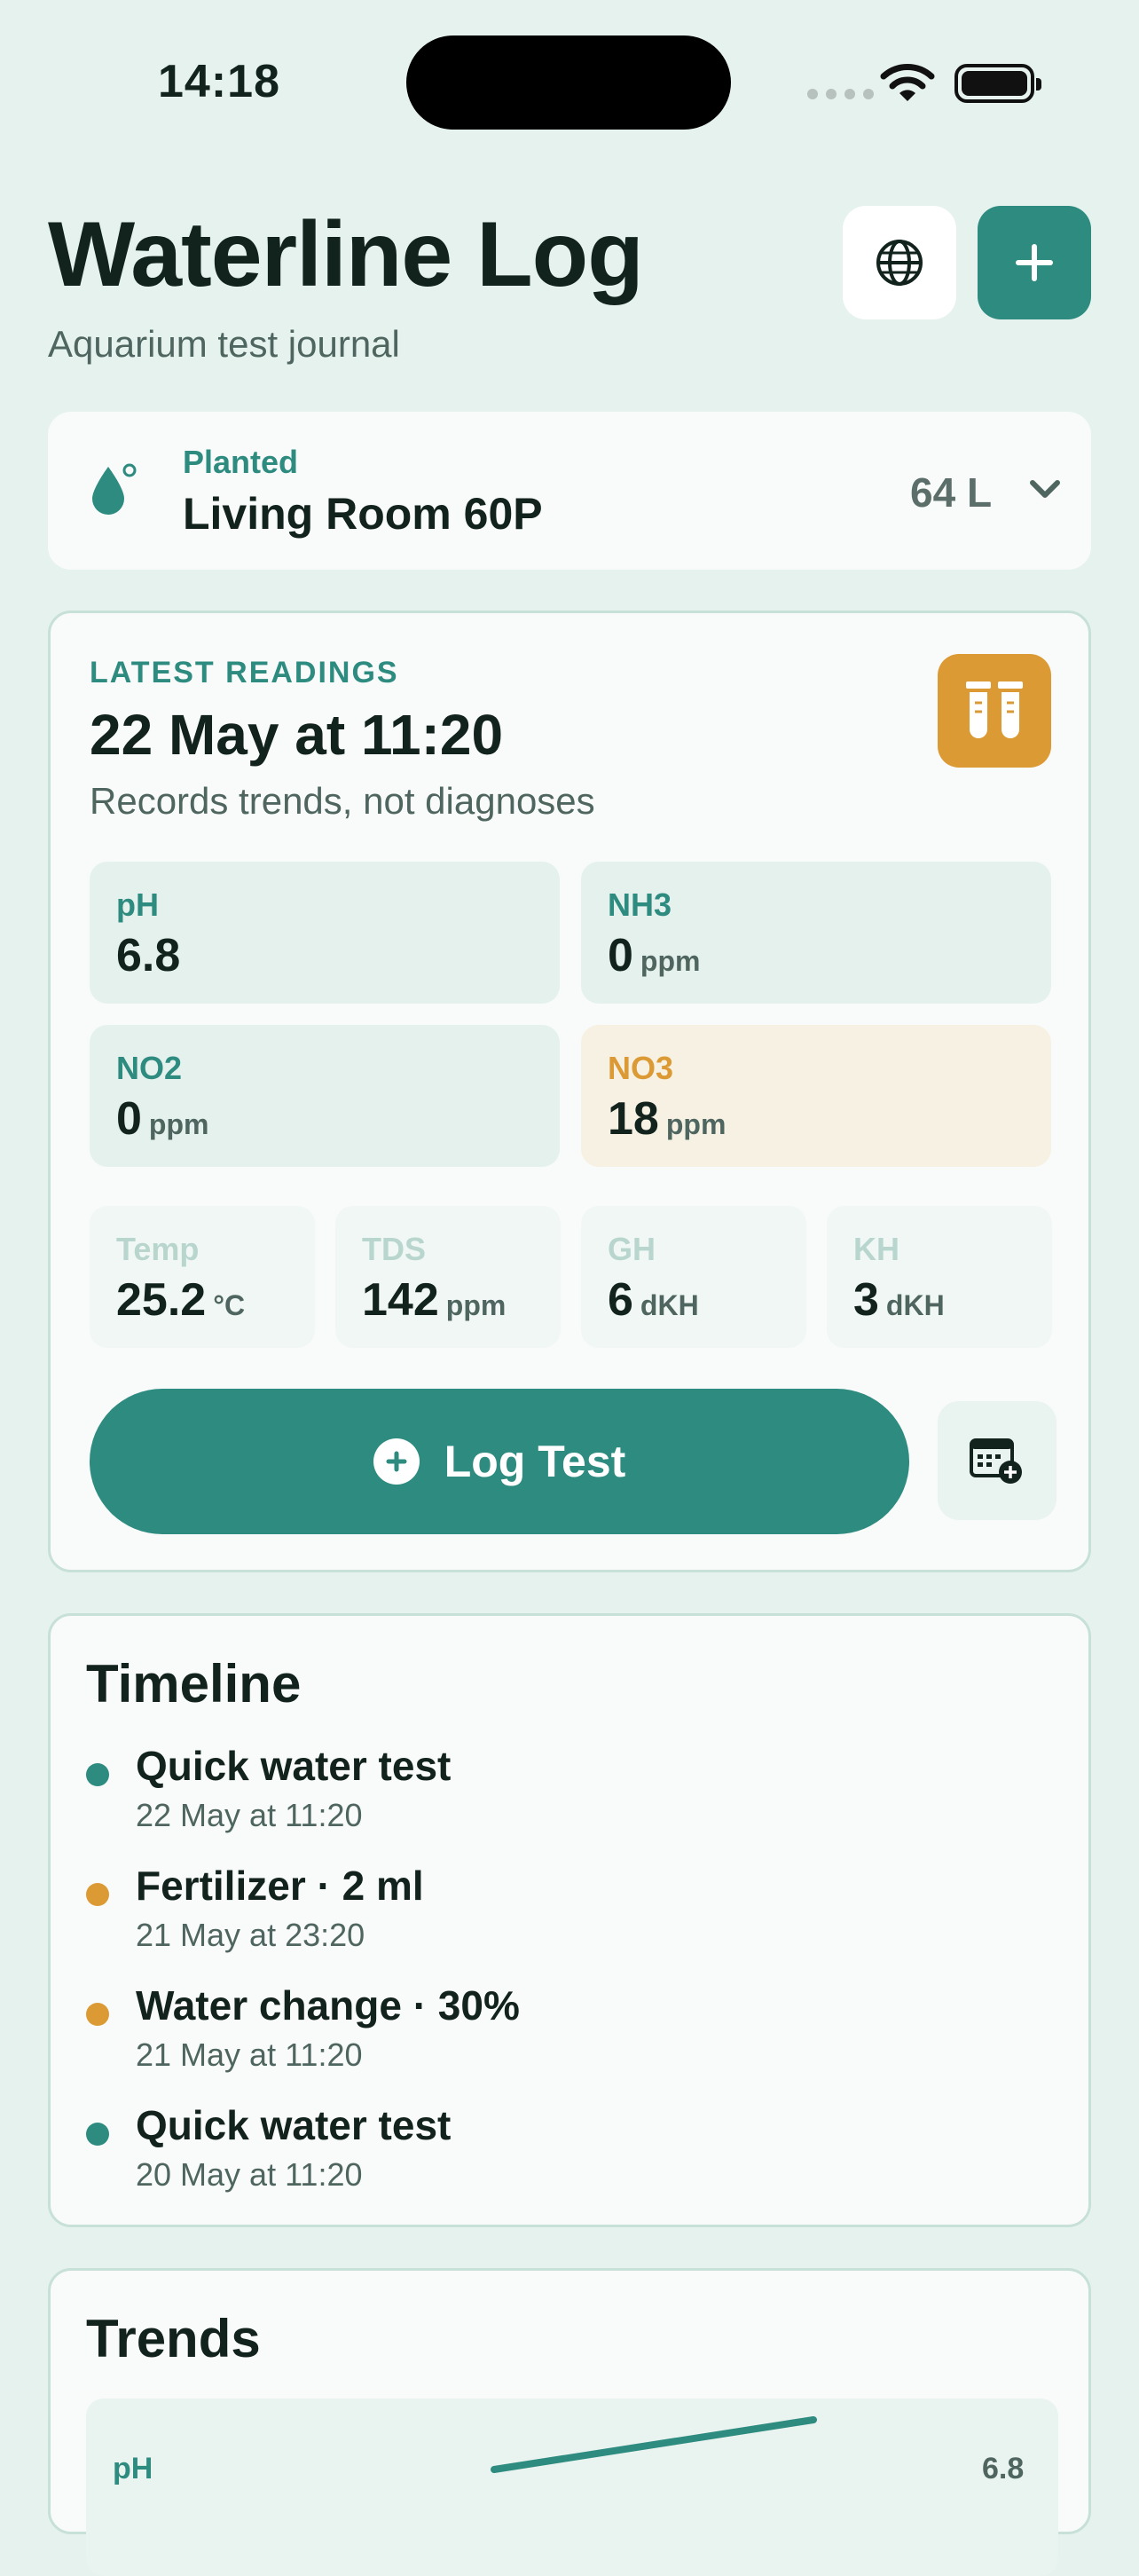 The image size is (1139, 2576). I want to click on ph-trend-chart: pH 6.8, so click(572, 2487).